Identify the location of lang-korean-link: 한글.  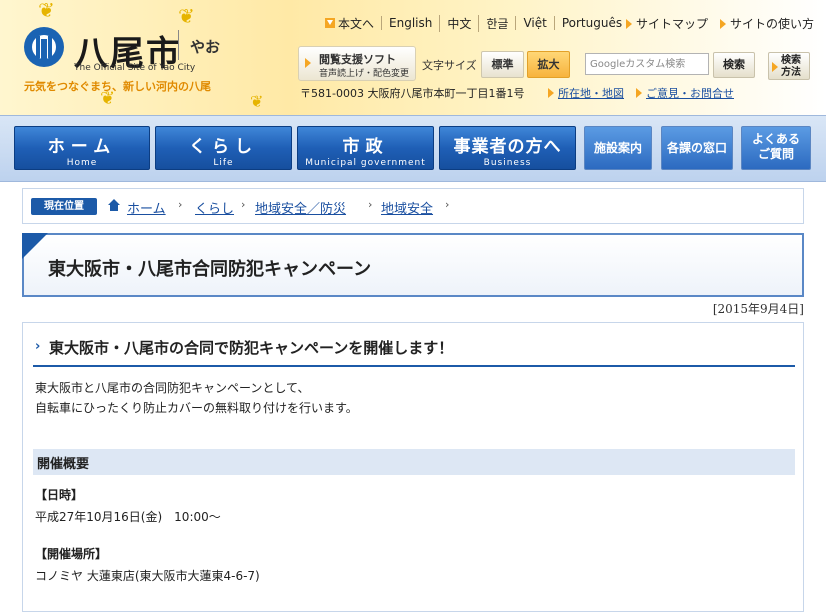
(496, 23).